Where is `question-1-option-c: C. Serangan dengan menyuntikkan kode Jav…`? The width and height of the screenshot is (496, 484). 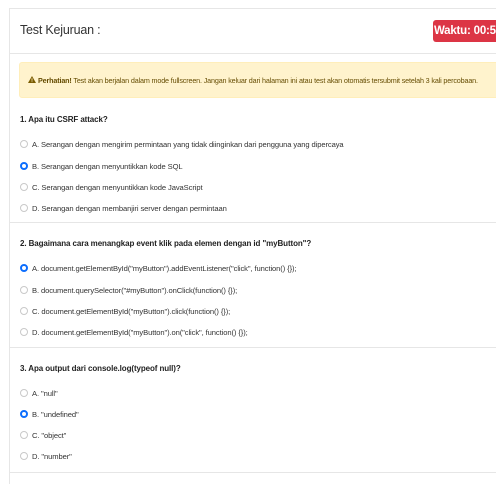 question-1-option-c: C. Serangan dengan menyuntikkan kode Jav… is located at coordinates (111, 187).